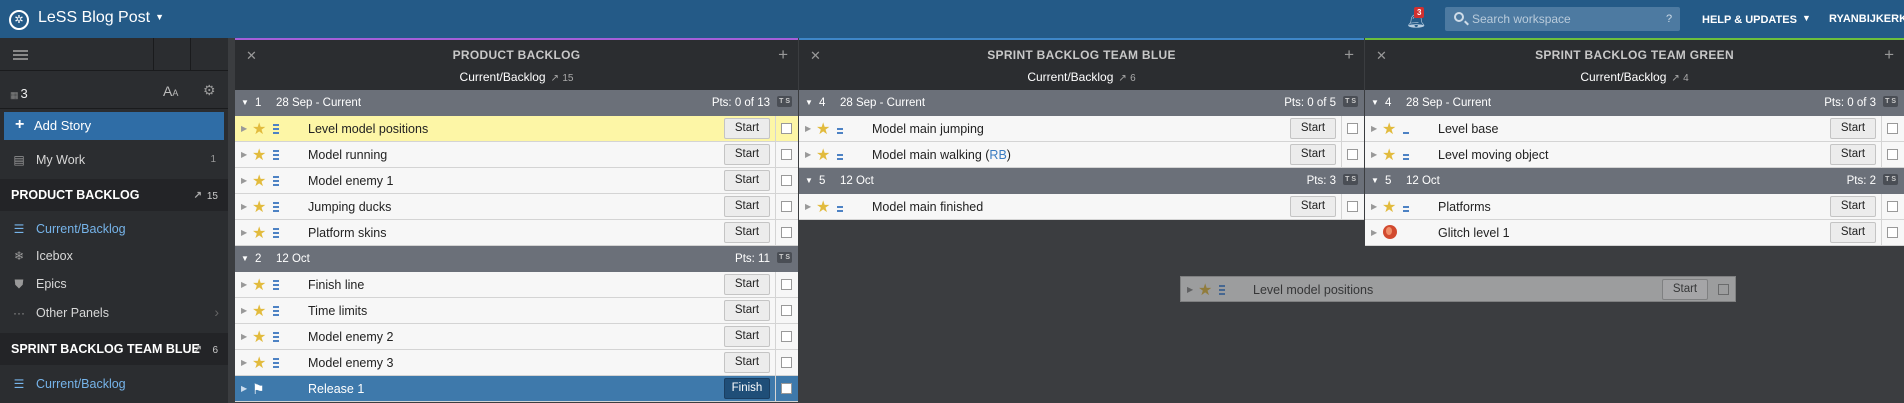 The image size is (1904, 403). What do you see at coordinates (516, 155) in the screenshot?
I see `story-row: ▶ ★ Model running Start` at bounding box center [516, 155].